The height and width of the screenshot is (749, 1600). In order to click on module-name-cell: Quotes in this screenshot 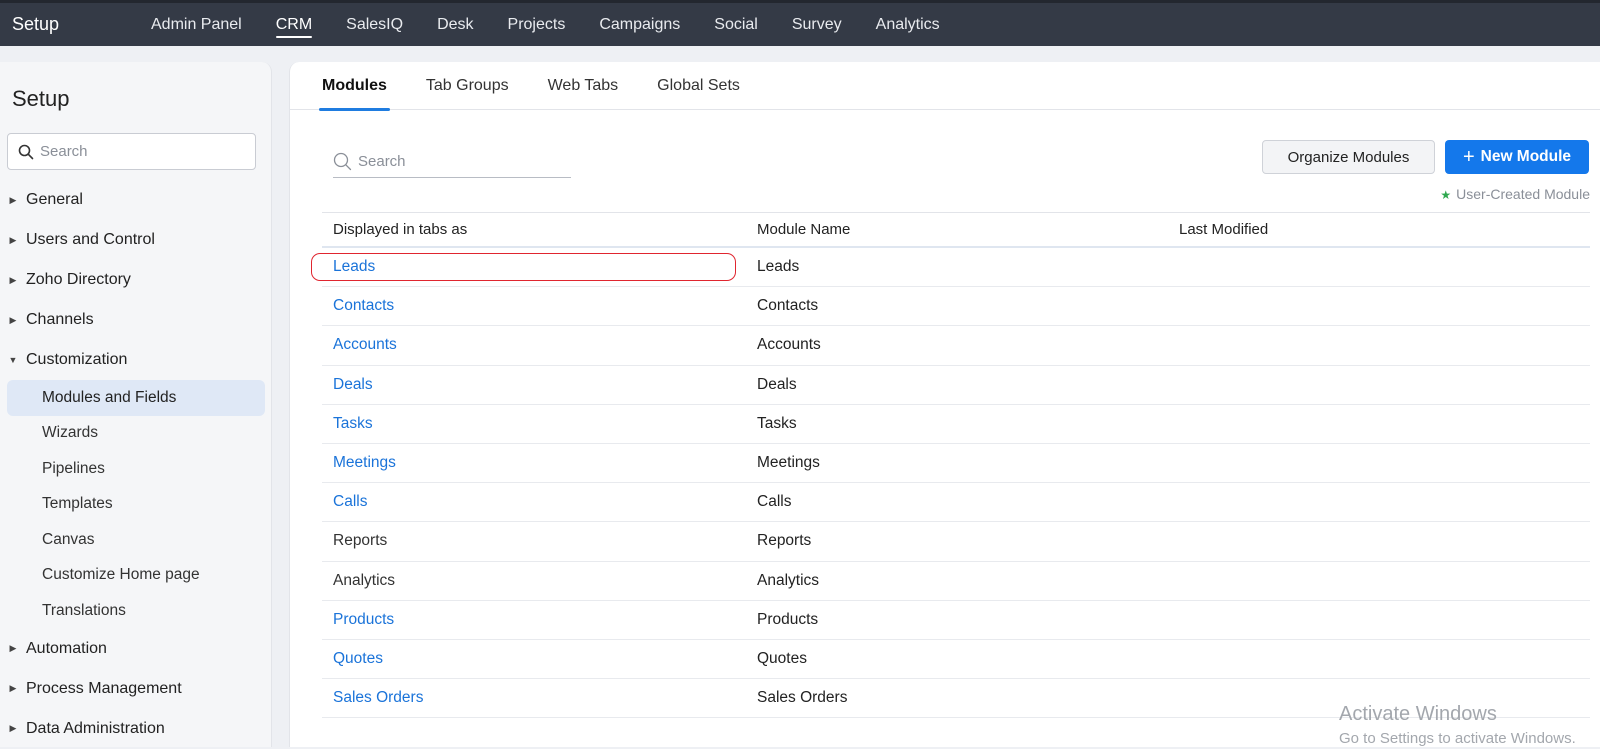, I will do `click(782, 658)`.